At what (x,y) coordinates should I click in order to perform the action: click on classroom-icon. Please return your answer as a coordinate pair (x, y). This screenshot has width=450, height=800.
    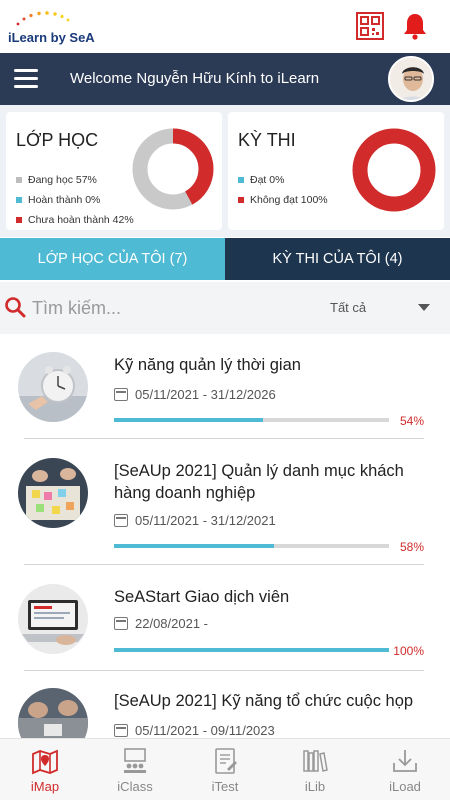
    Looking at the image, I should click on (135, 760).